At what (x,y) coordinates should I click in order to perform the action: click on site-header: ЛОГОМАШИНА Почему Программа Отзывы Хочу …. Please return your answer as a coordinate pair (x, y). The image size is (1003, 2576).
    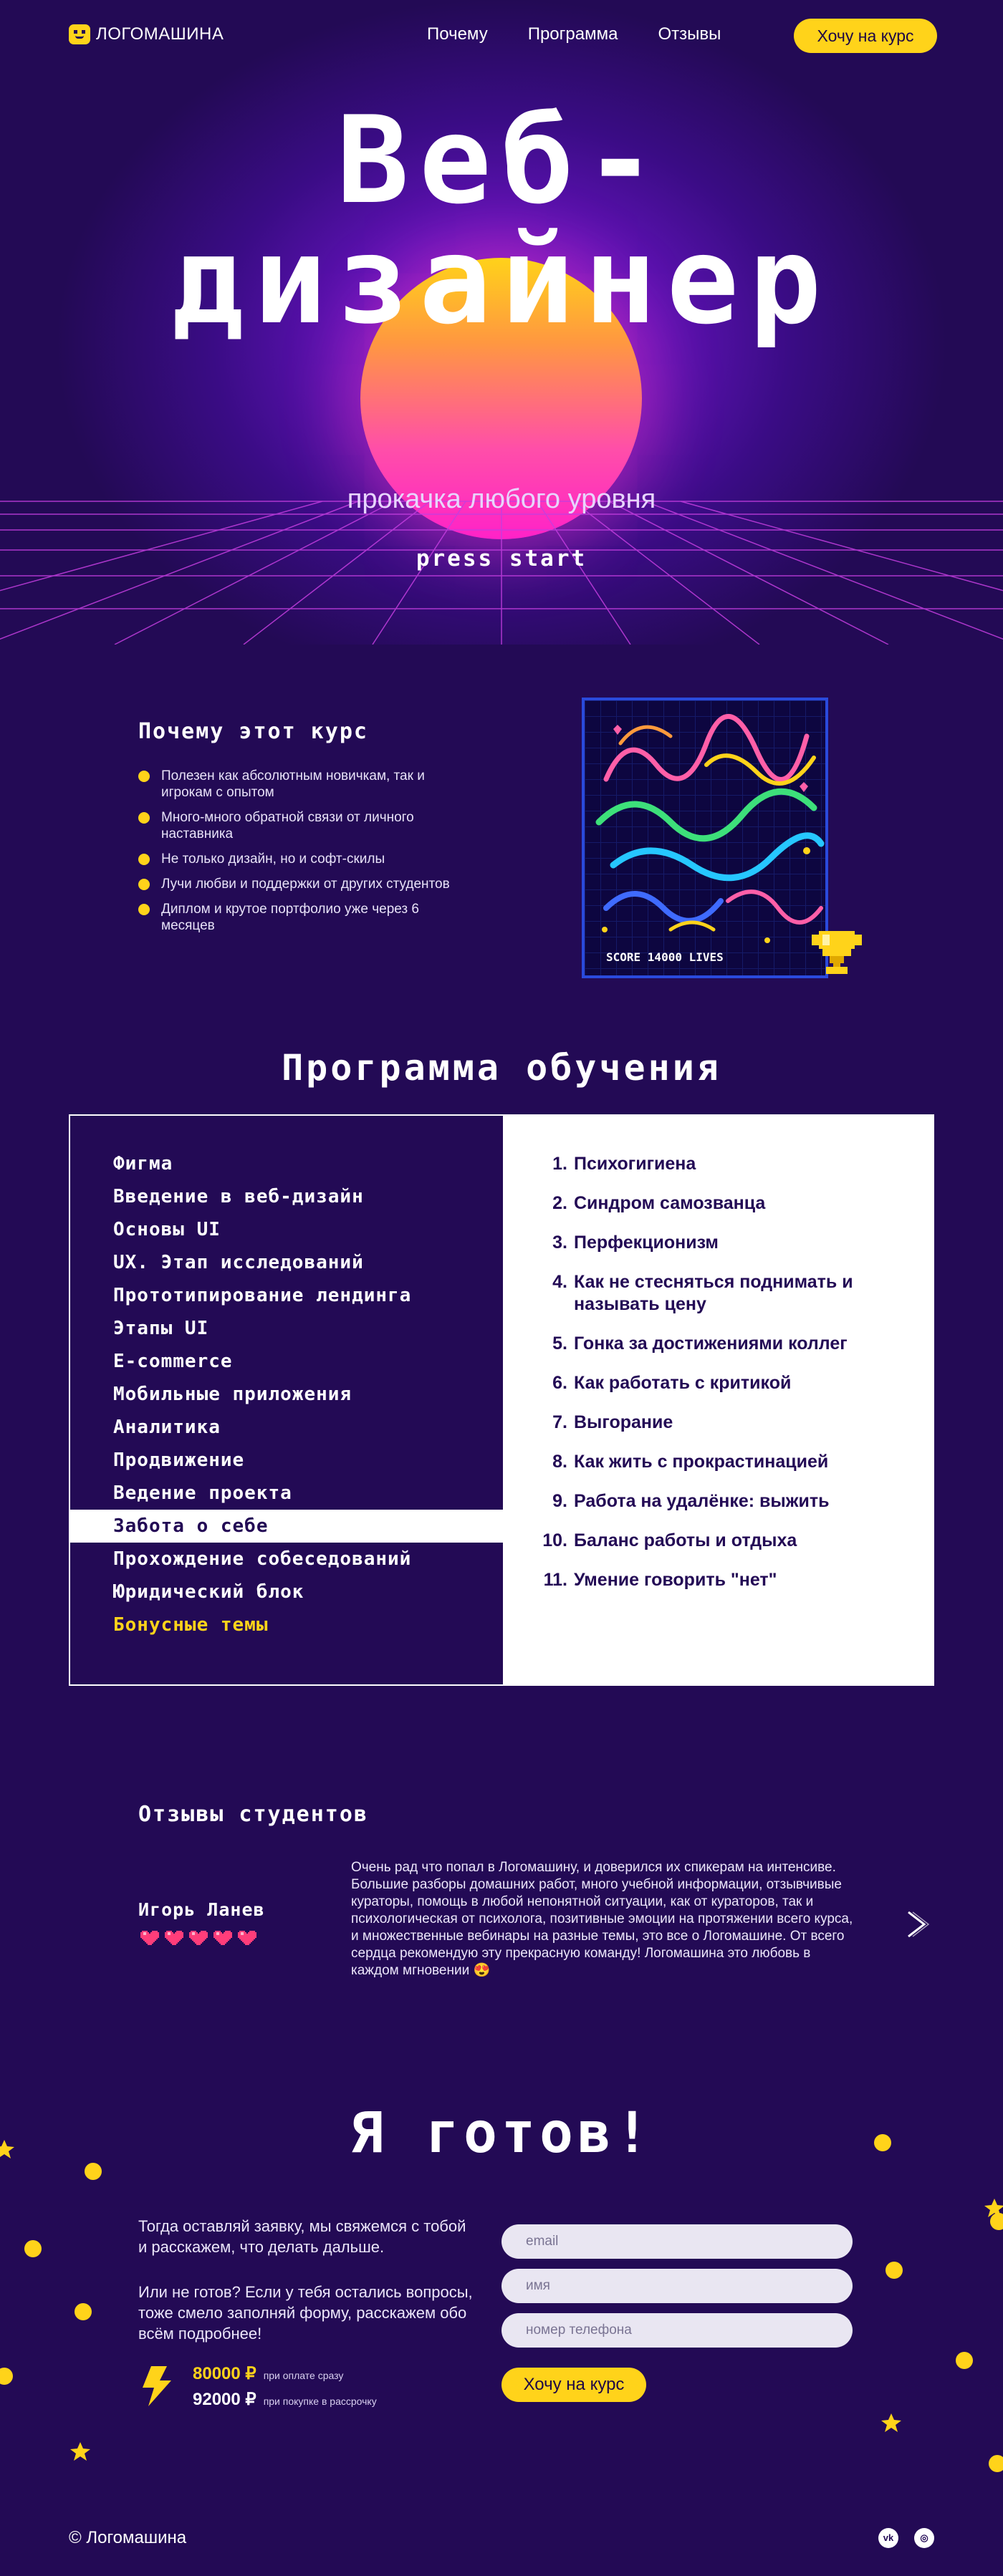
    Looking at the image, I should click on (501, 36).